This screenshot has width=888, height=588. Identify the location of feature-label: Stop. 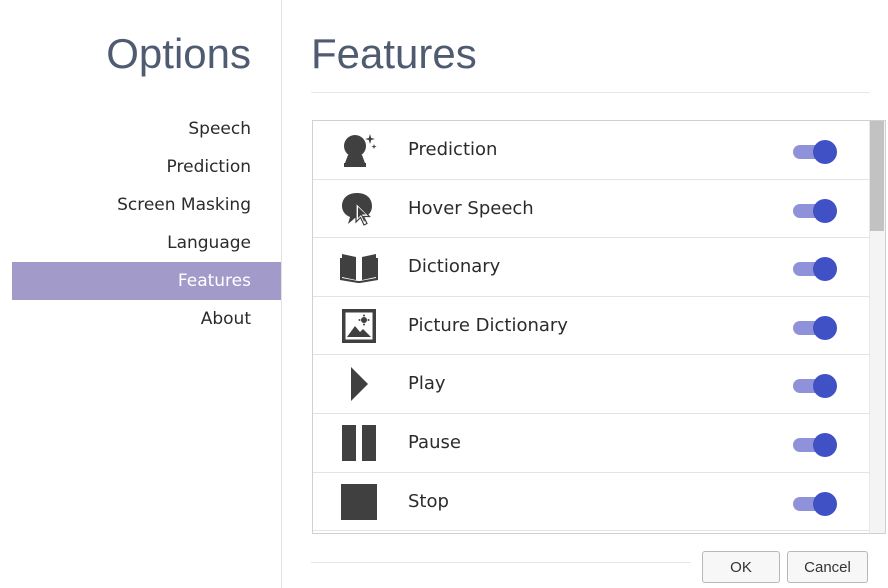
(428, 501).